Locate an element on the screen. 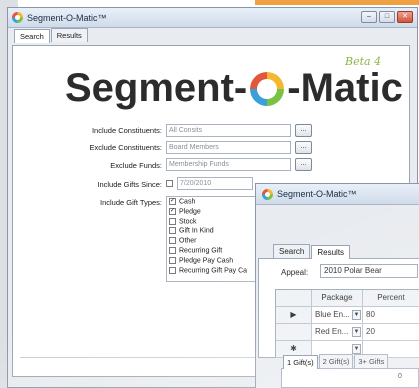 The image size is (419, 388). package-cell: Red En... ▼ is located at coordinates (337, 332).